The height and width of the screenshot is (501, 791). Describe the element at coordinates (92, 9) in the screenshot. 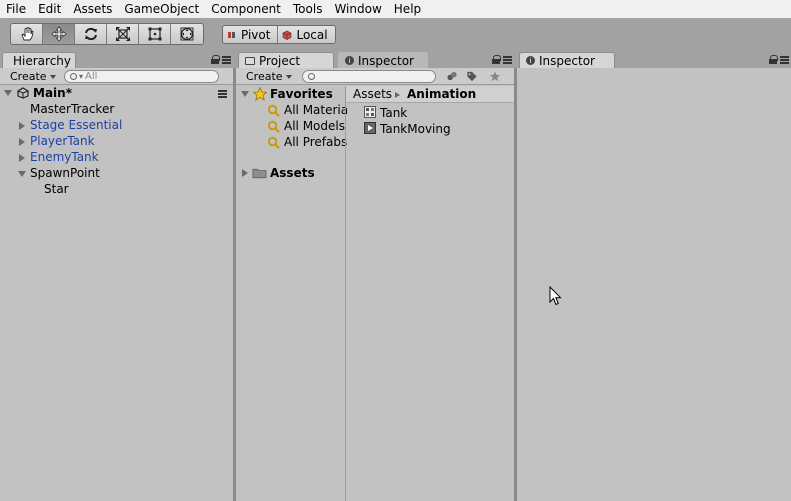

I see `menu-assets: Assets` at that location.